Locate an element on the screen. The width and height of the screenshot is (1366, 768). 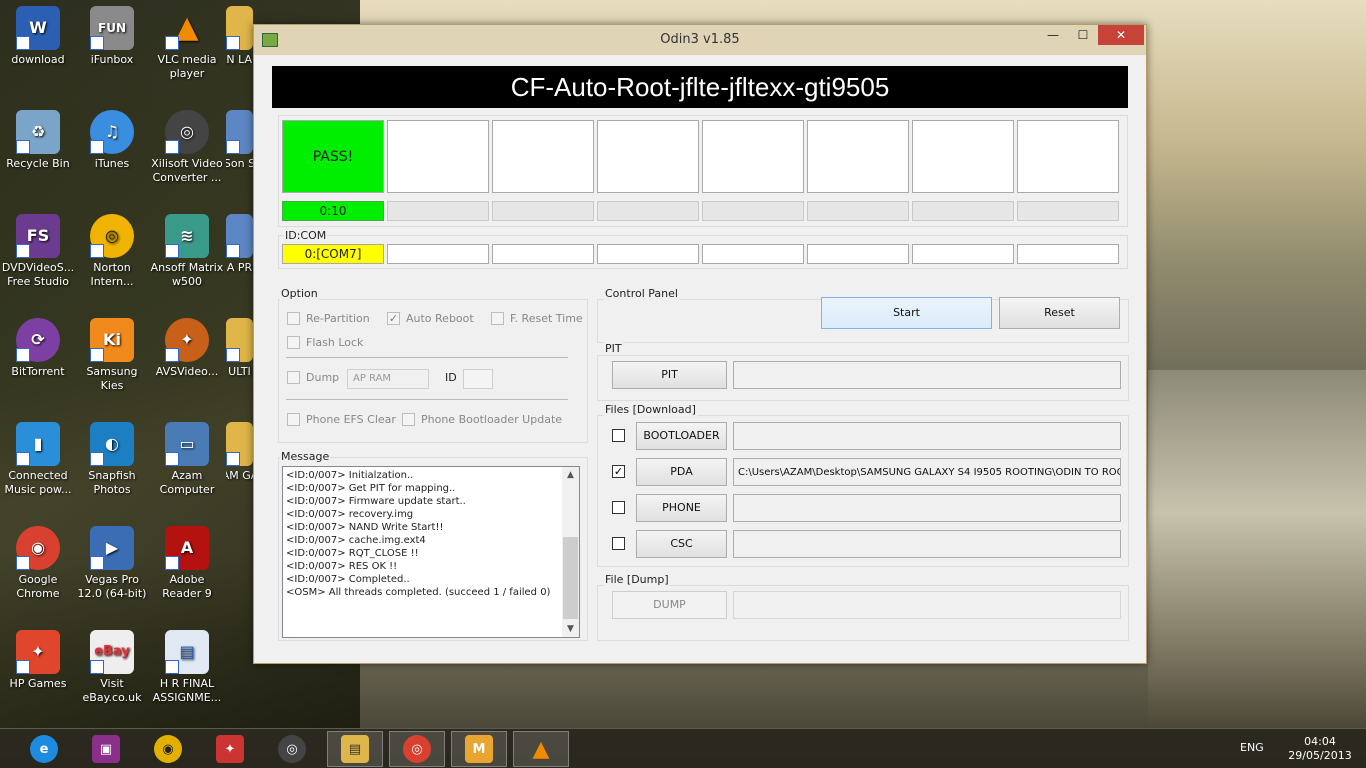
message-scrollbar: ▲ ▼ is located at coordinates (570, 552).